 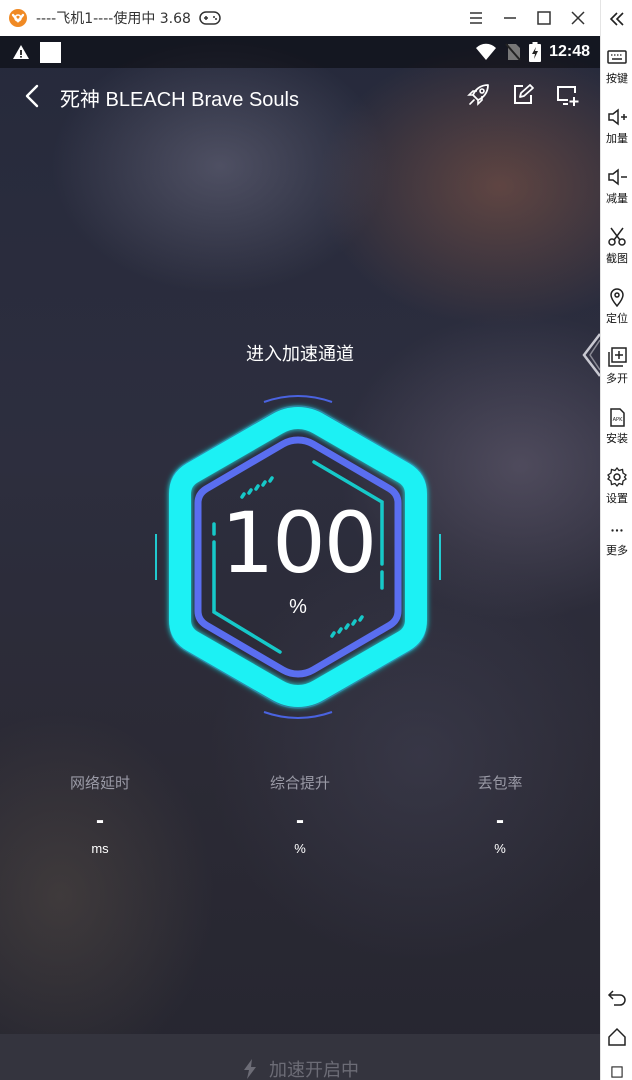 What do you see at coordinates (535, 52) in the screenshot?
I see `battery-charging-icon` at bounding box center [535, 52].